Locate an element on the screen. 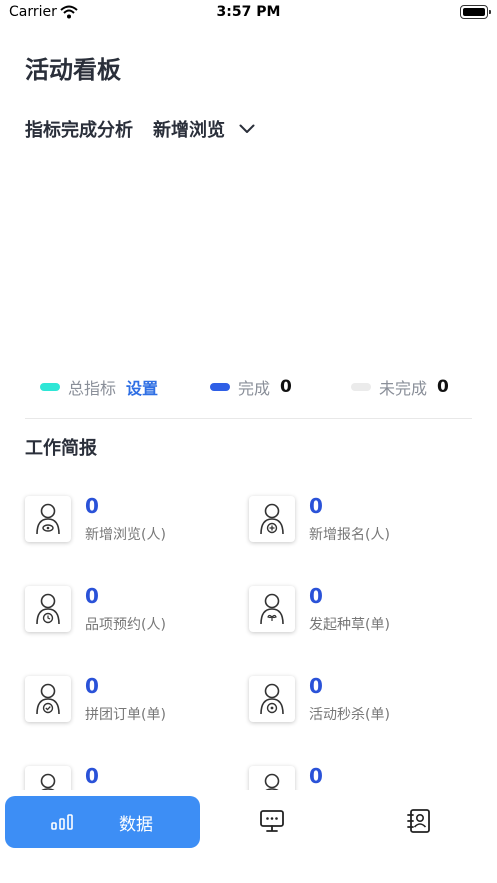  legend-value-undone: 0 is located at coordinates (443, 387).